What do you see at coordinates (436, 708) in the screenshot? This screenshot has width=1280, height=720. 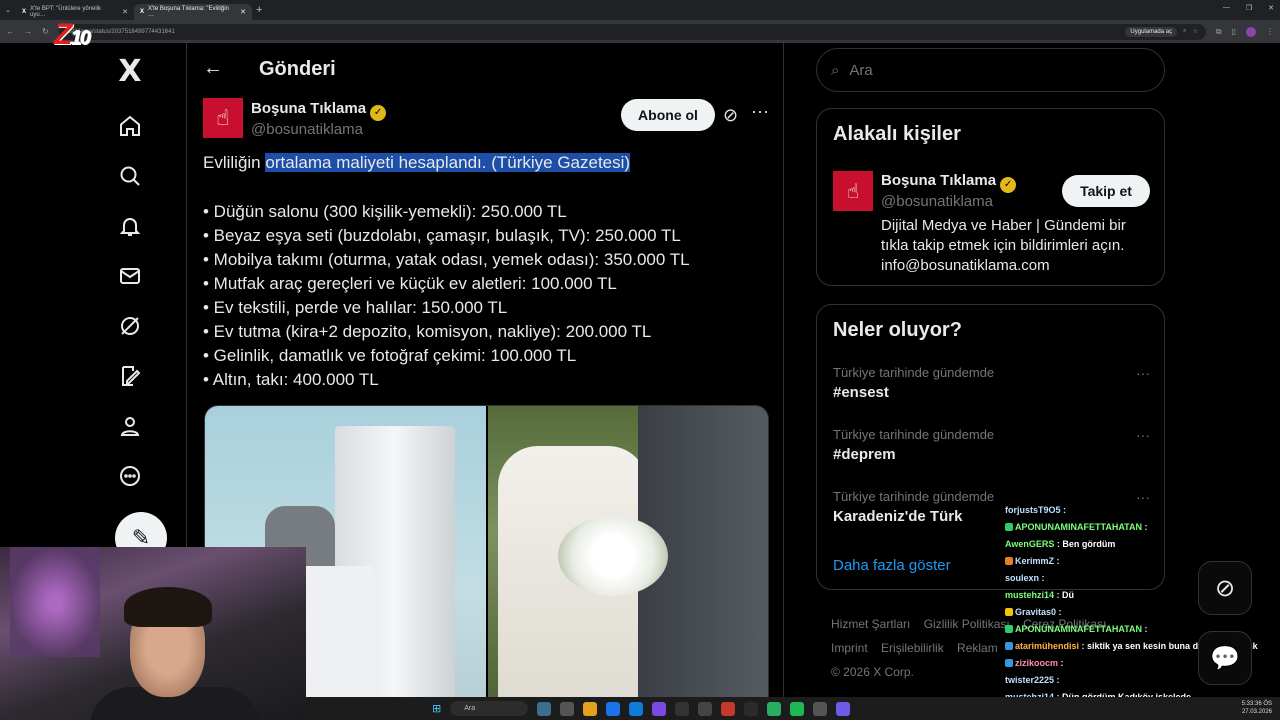 I see `windows-start-icon: ⊞` at bounding box center [436, 708].